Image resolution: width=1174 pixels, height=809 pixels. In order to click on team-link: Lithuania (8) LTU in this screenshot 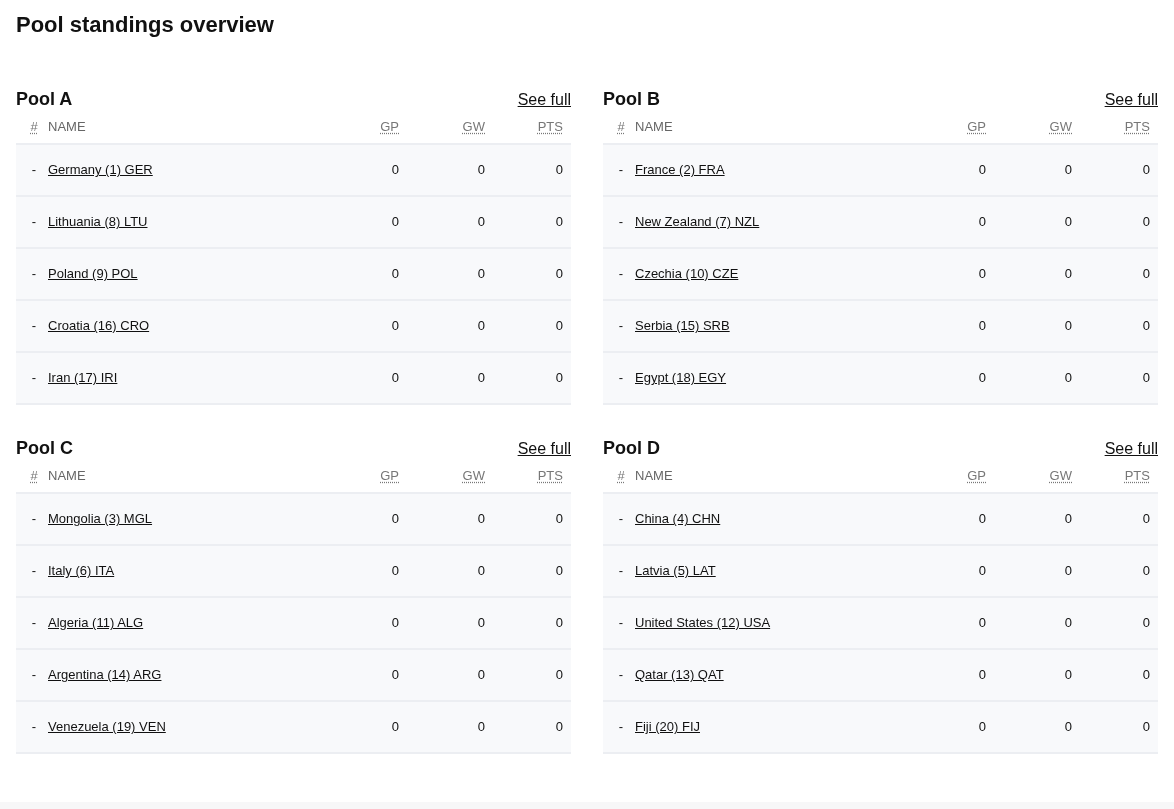, I will do `click(98, 222)`.